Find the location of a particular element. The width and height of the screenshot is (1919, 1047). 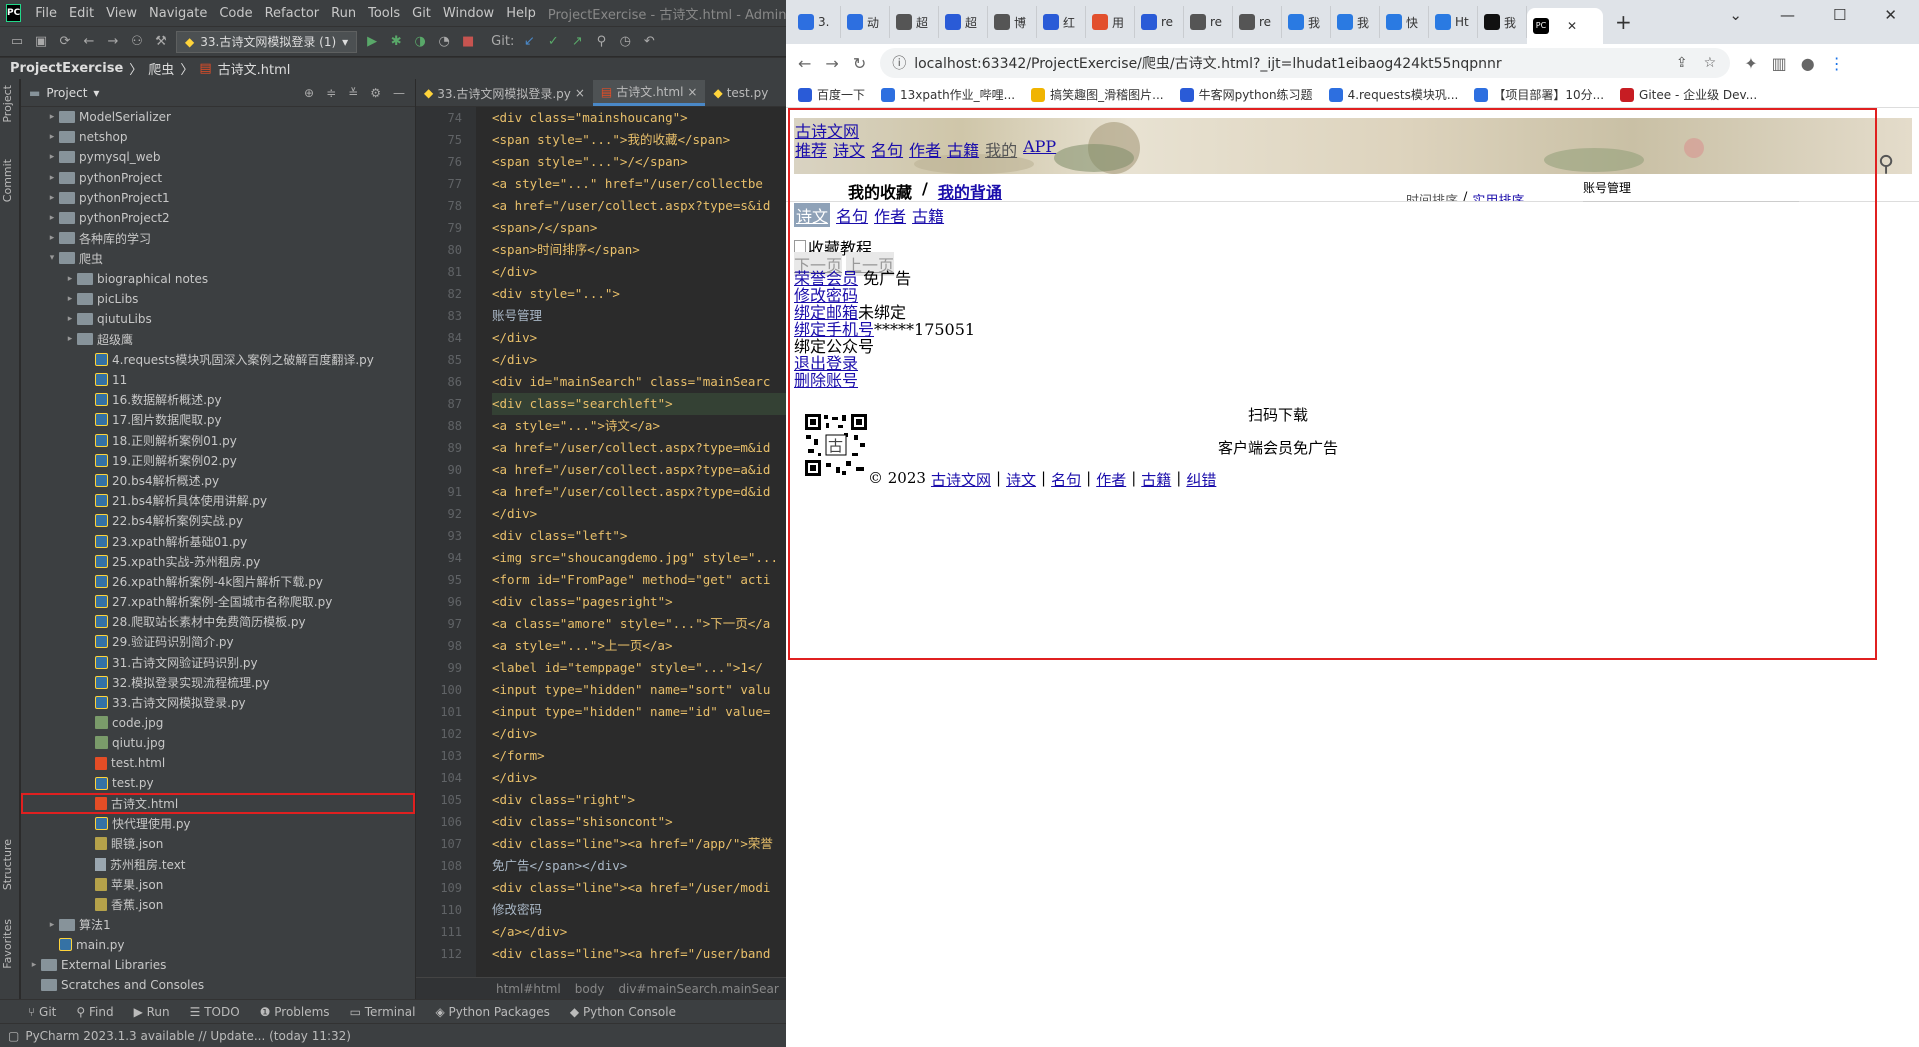

close-icon: × is located at coordinates (692, 92).